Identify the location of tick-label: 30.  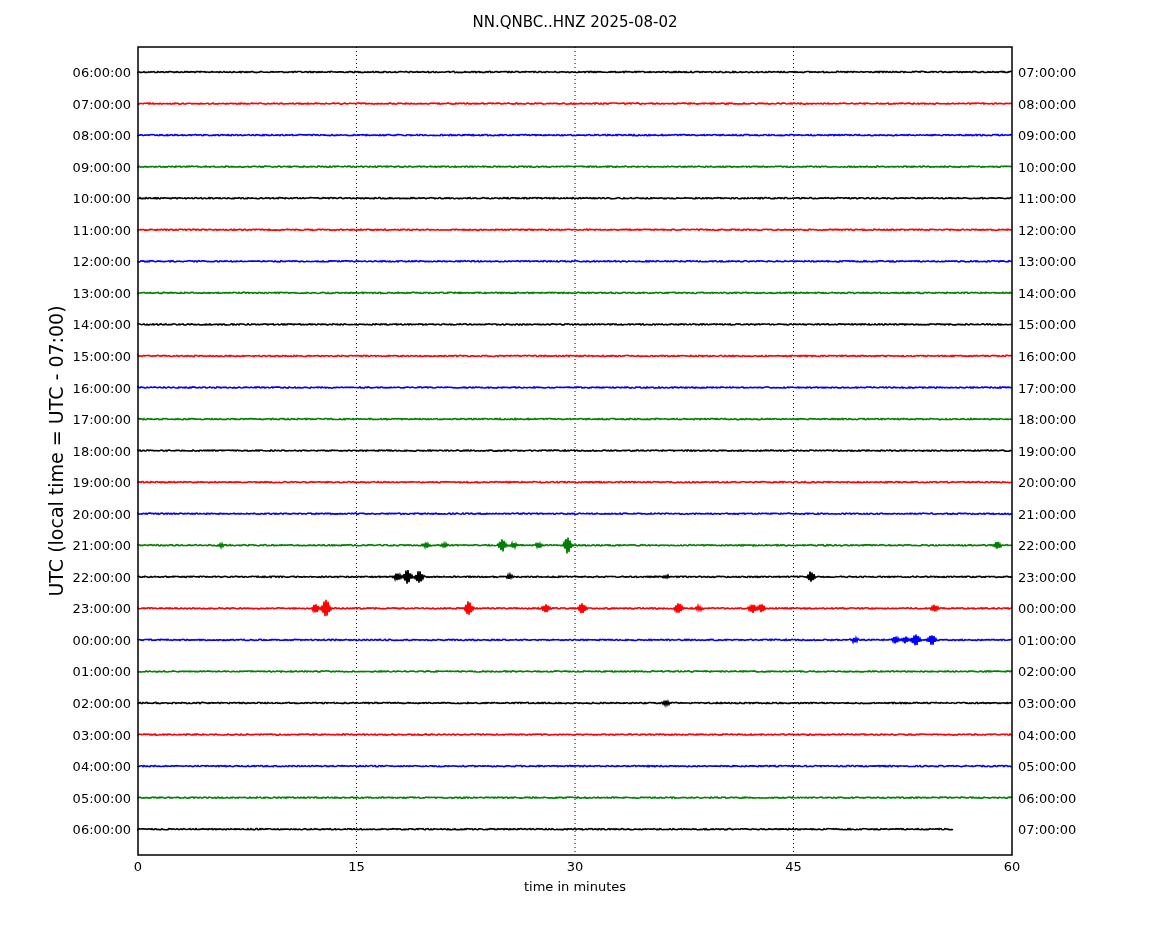
(575, 866).